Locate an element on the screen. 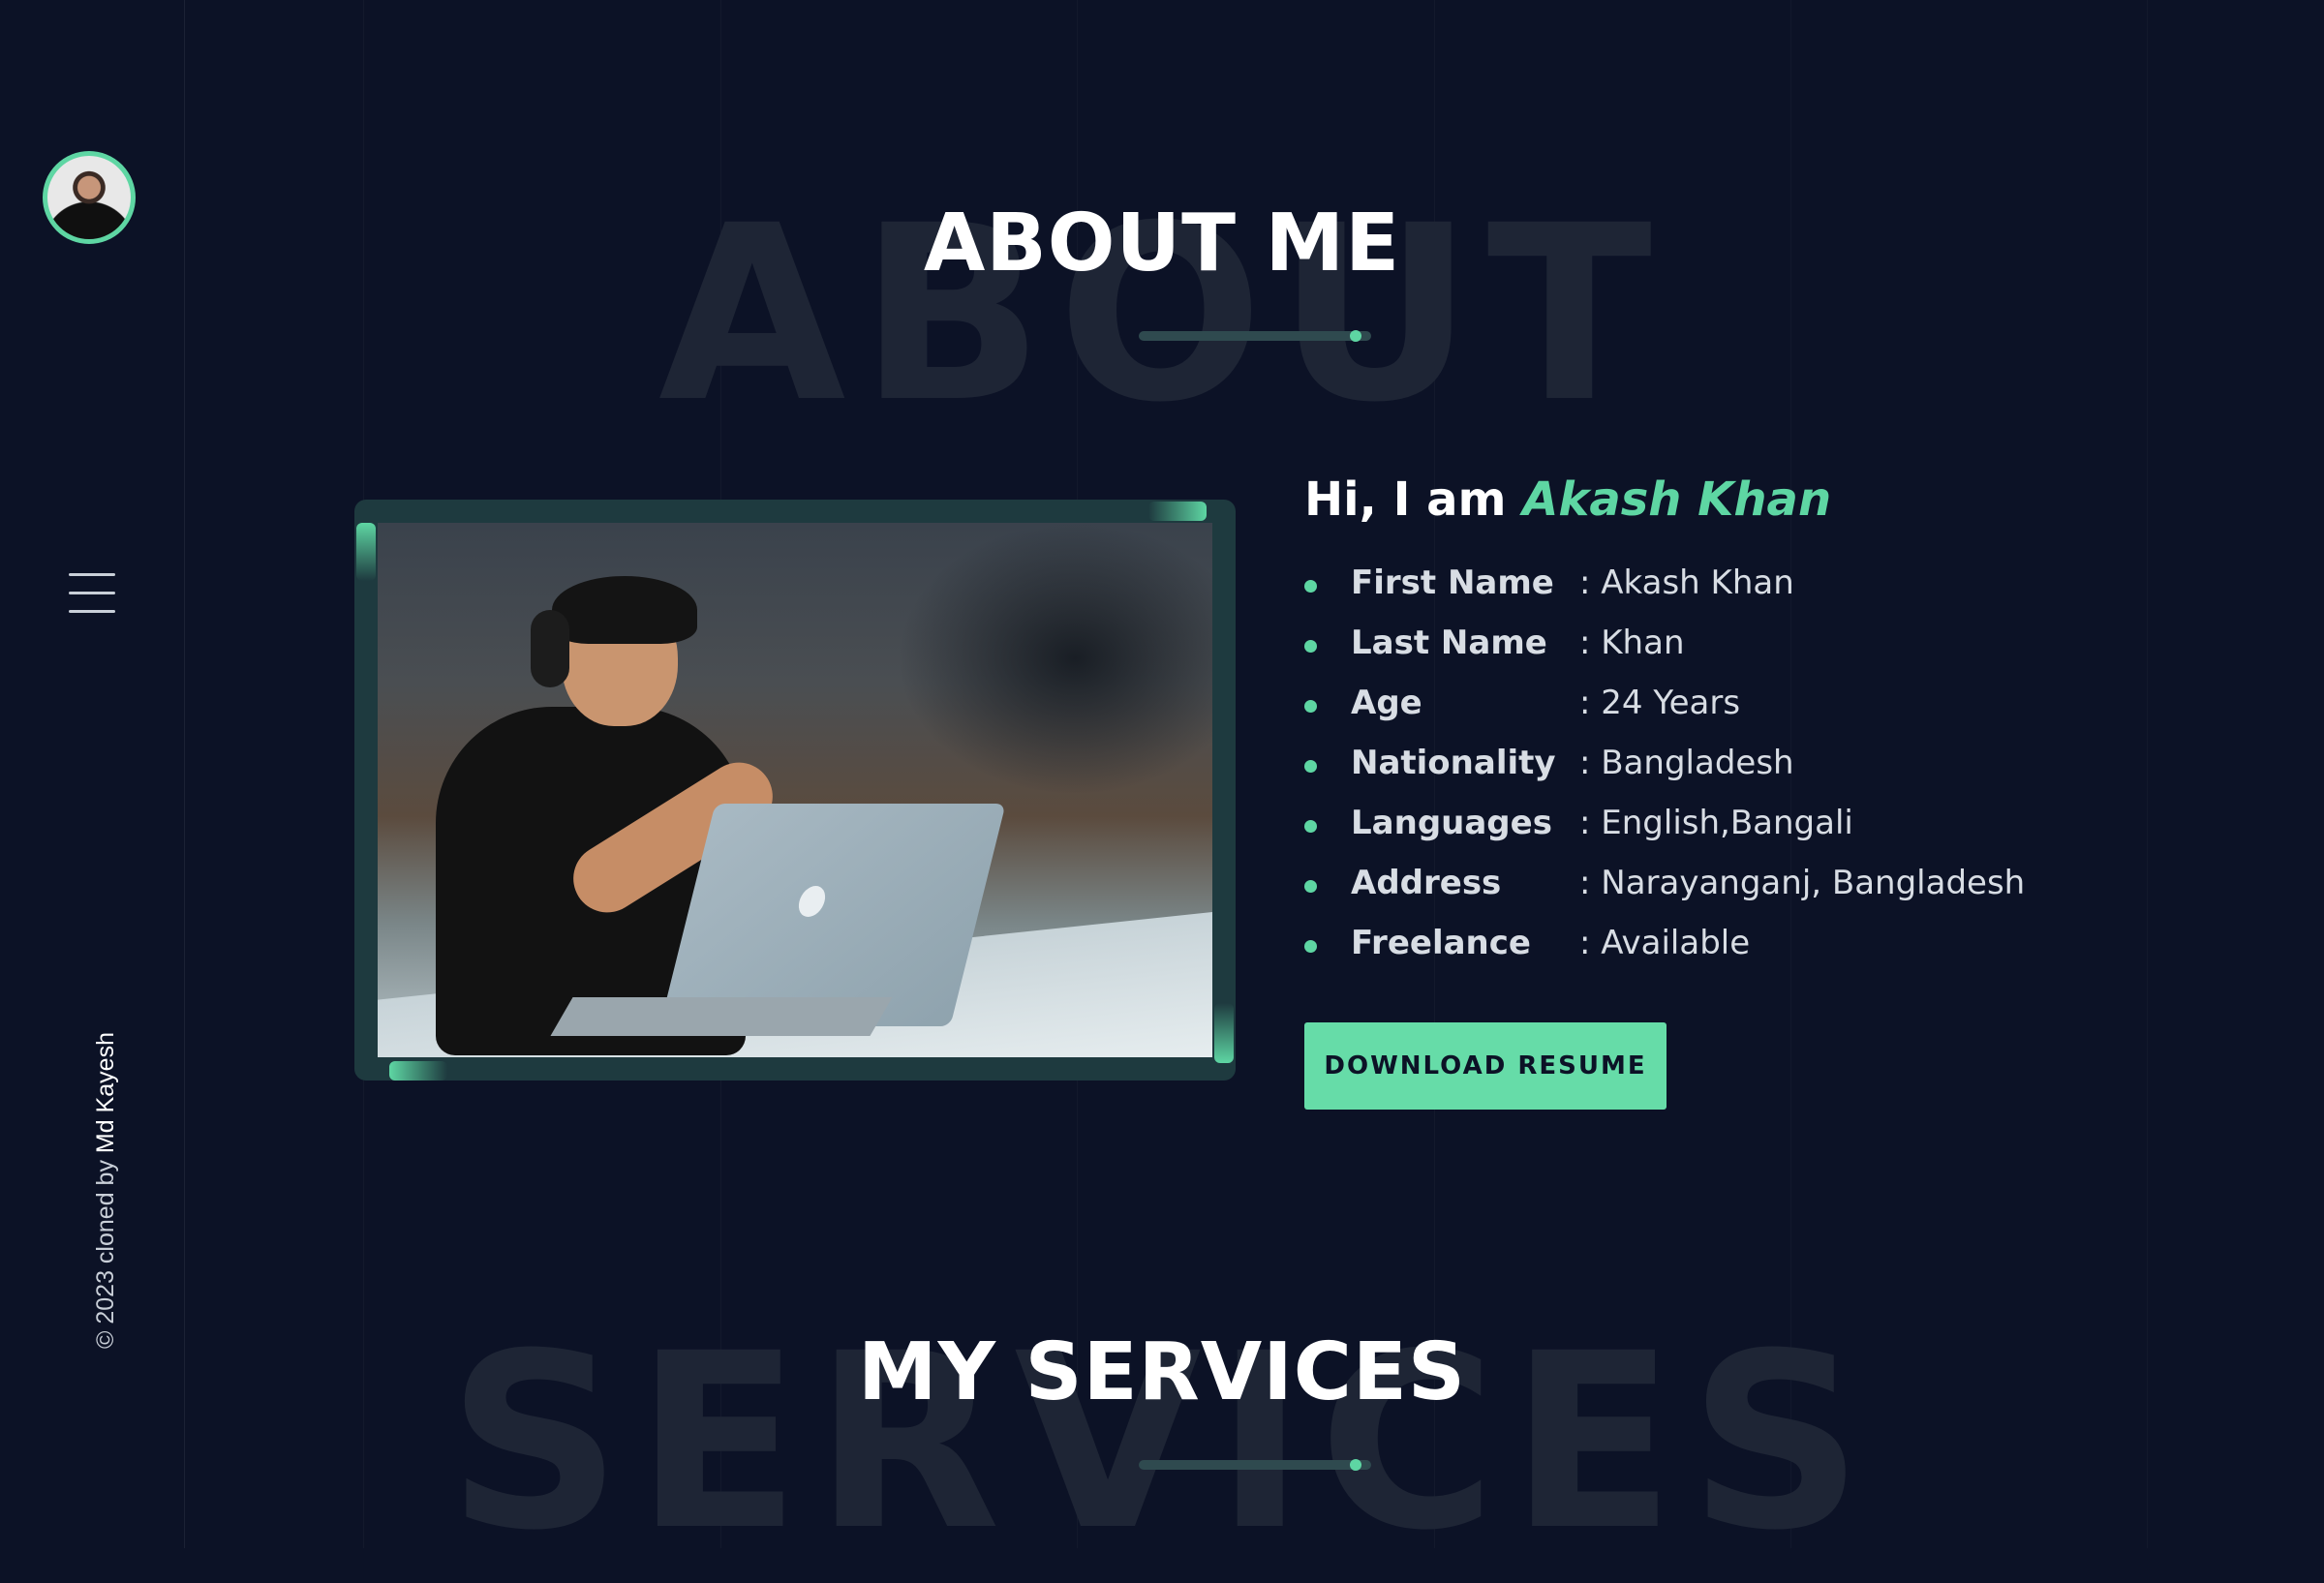 Image resolution: width=2324 pixels, height=1583 pixels. credit-author: Md Kayesh is located at coordinates (106, 1093).